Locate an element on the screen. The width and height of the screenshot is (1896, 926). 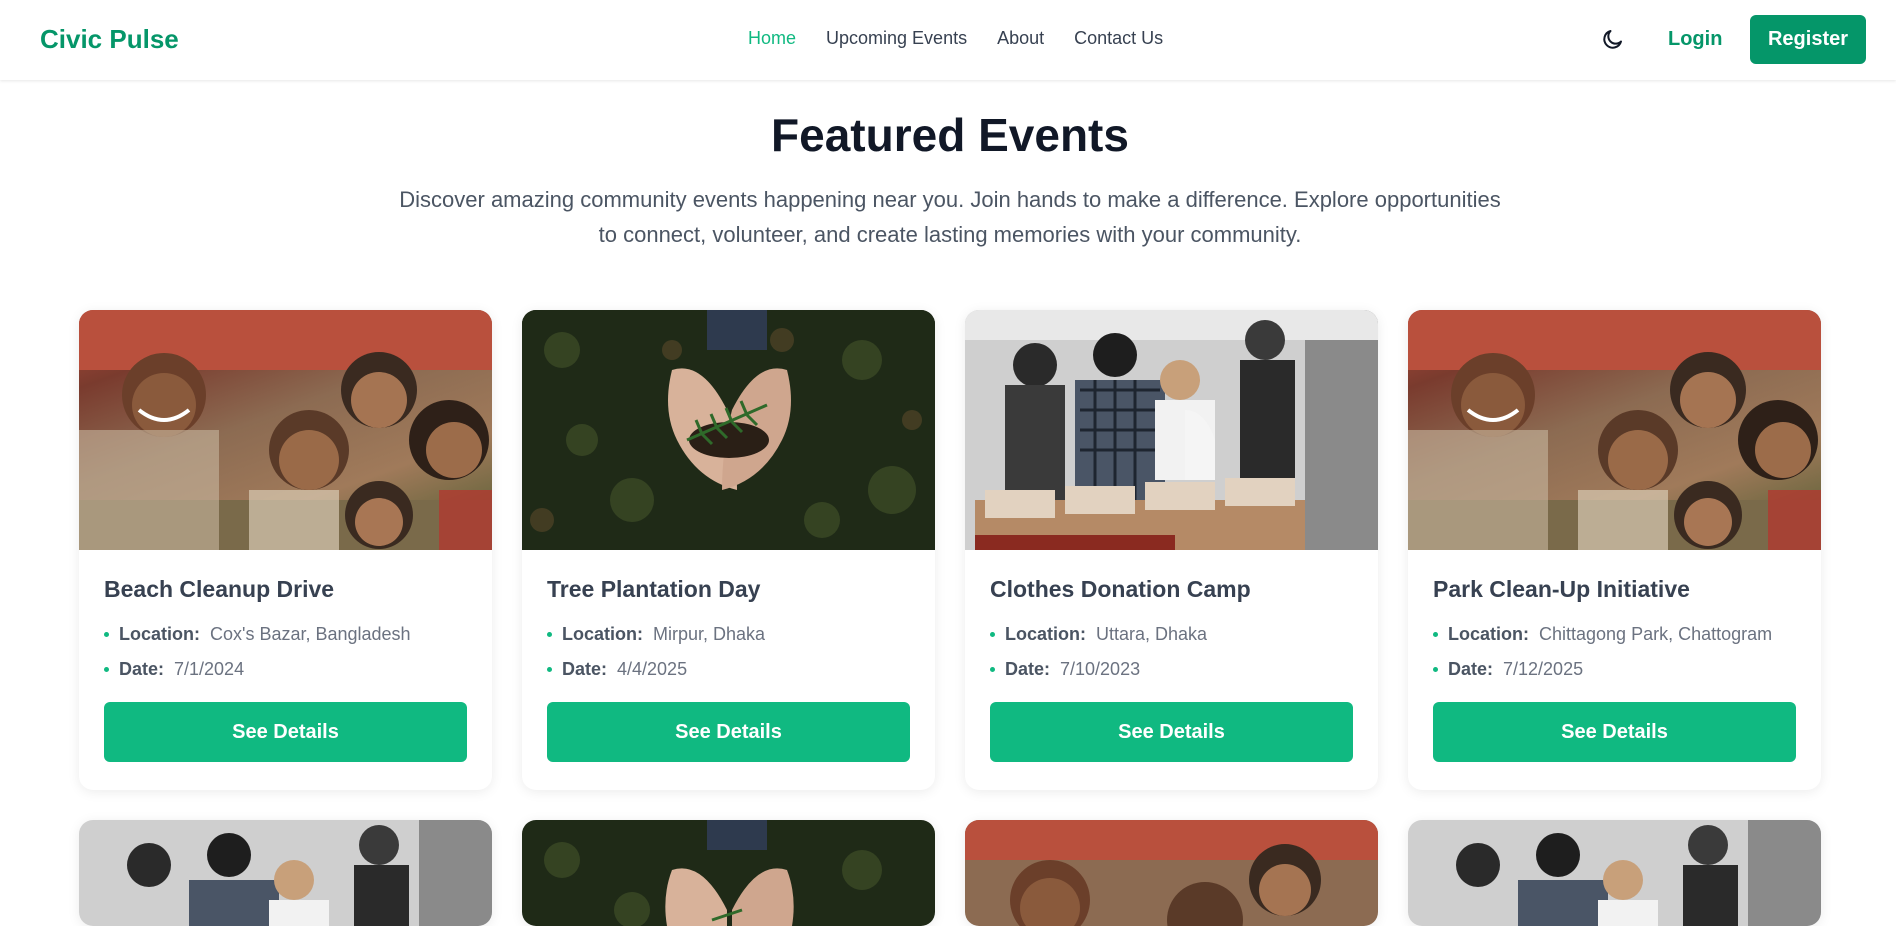
event-location: Location: Chittagong Park, Chattogram is located at coordinates (1614, 634).